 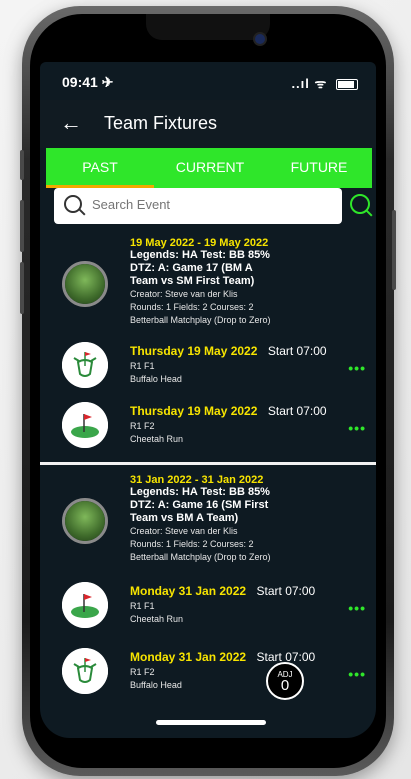 I want to click on status-bar: 09:41 ✈ ..ıl ᯤ, so click(x=208, y=81).